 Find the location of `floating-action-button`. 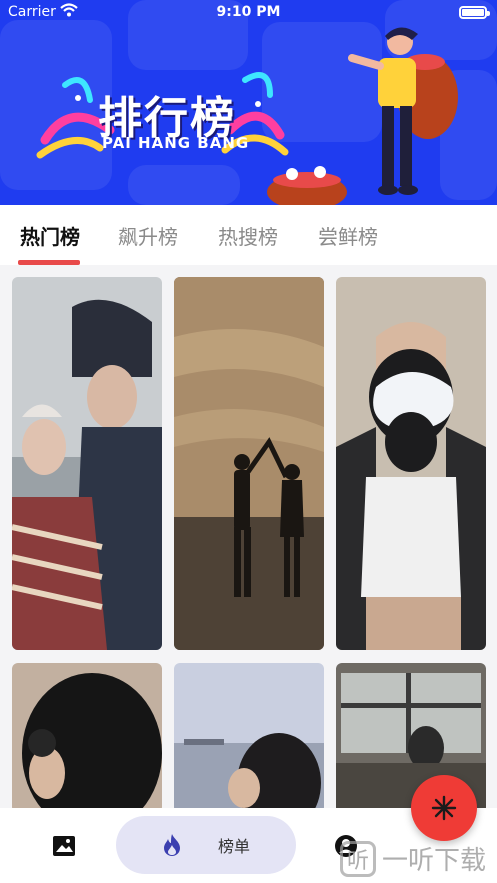

floating-action-button is located at coordinates (444, 808).